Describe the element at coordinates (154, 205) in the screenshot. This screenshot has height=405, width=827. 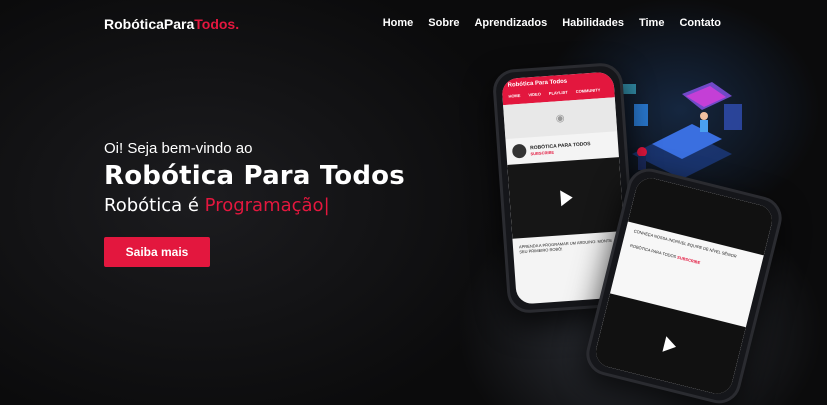
I see `subtitle-prefix: Robótica é` at that location.